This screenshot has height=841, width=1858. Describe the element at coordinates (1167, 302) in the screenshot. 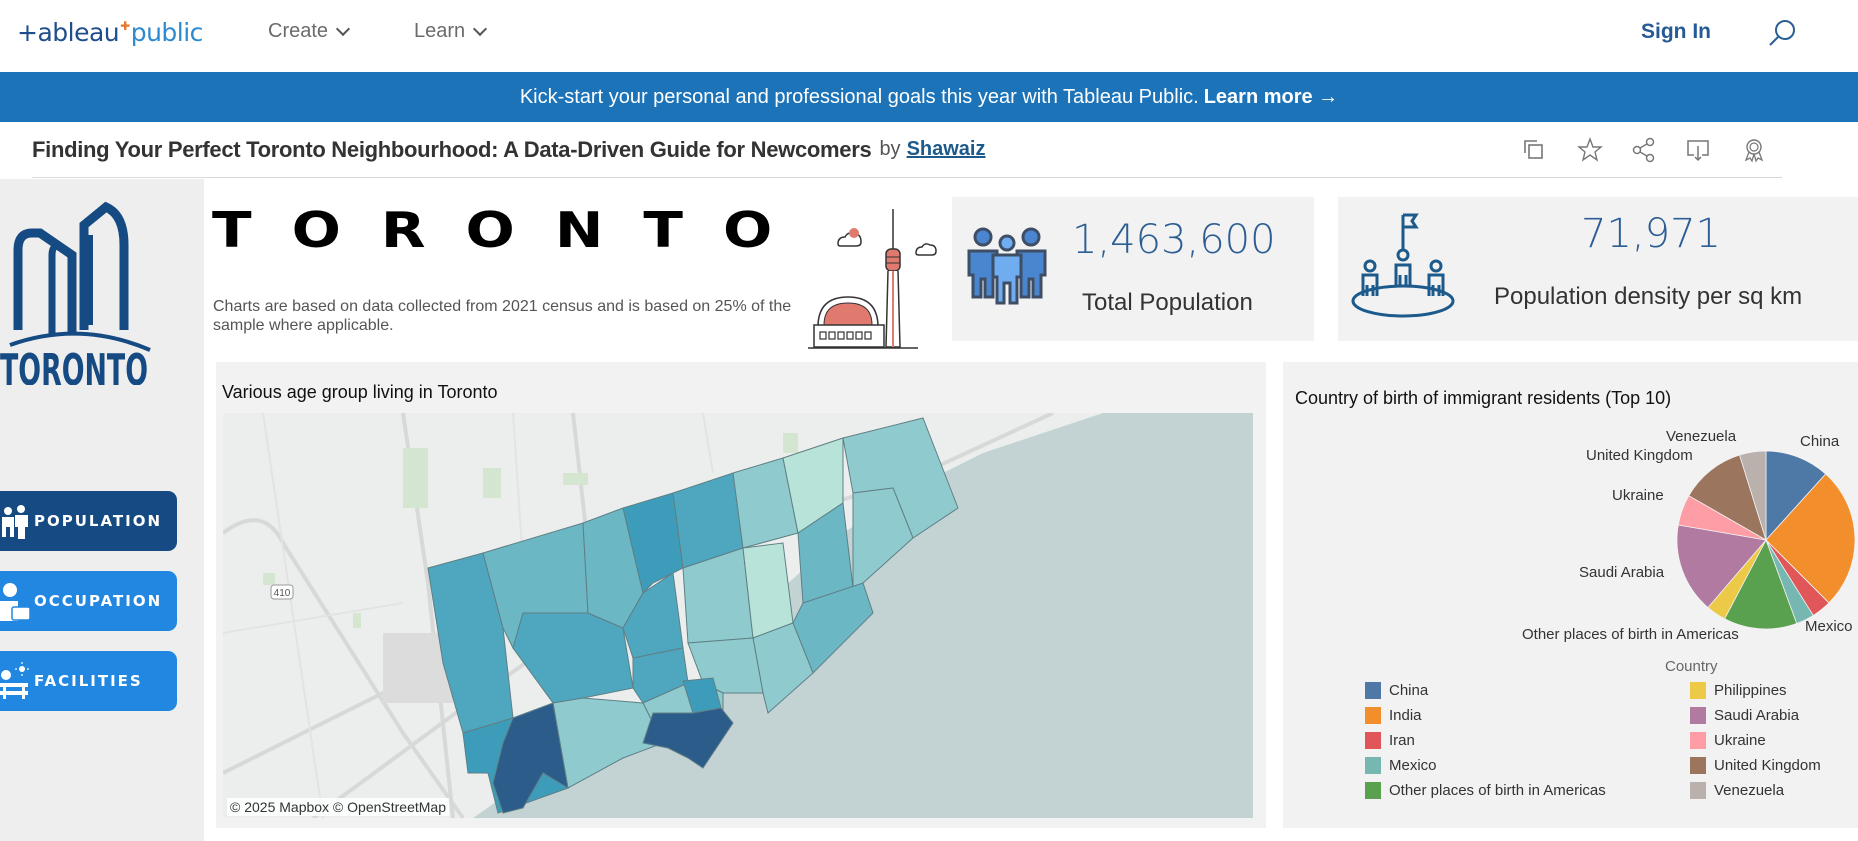

I see `kpi-label: Total Population` at that location.